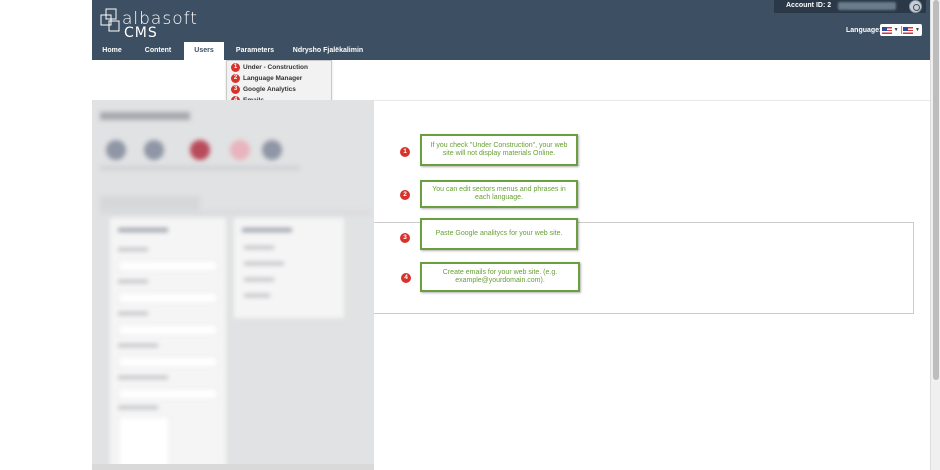 The height and width of the screenshot is (470, 940). What do you see at coordinates (328, 51) in the screenshot?
I see `nav-change-password: Ndrysho Fjalëkalimin` at bounding box center [328, 51].